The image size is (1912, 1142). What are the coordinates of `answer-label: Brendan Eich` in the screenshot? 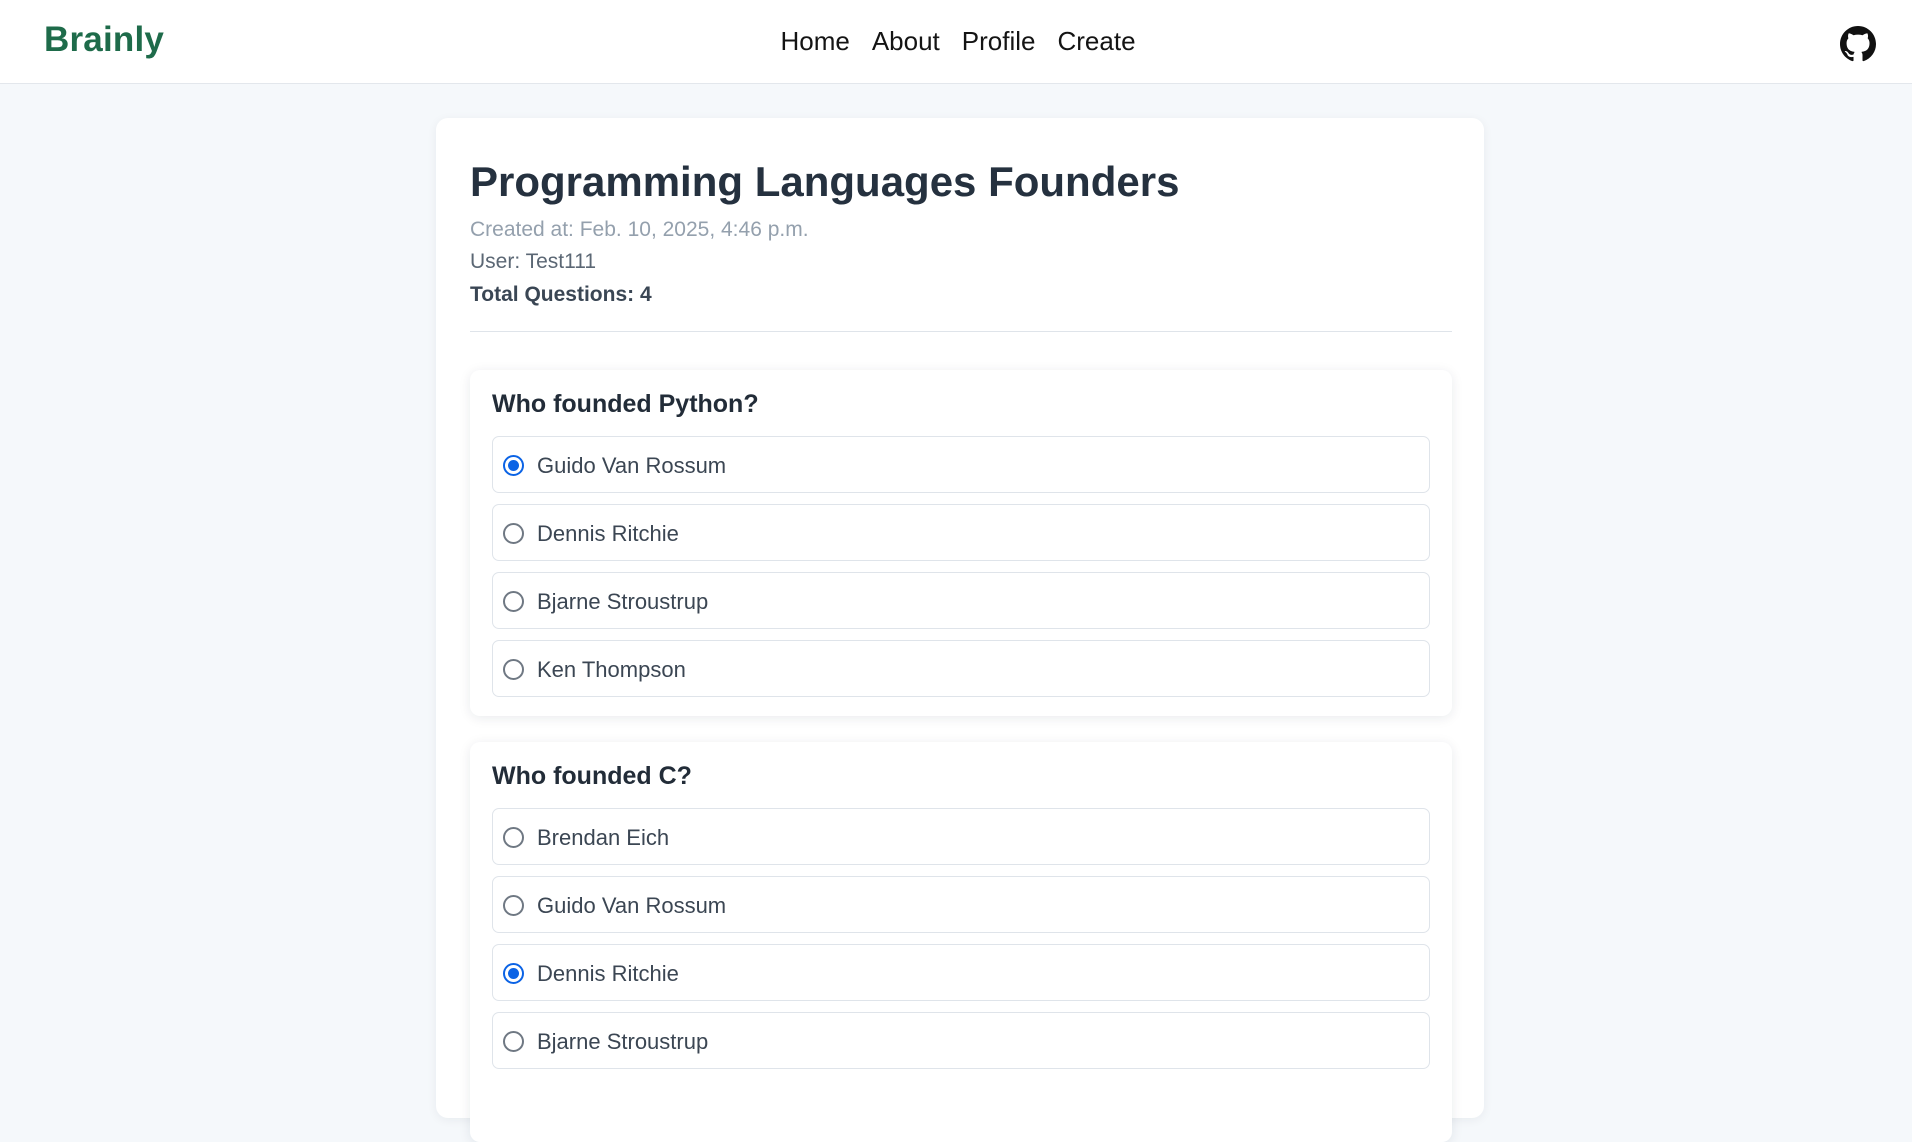 It's located at (603, 837).